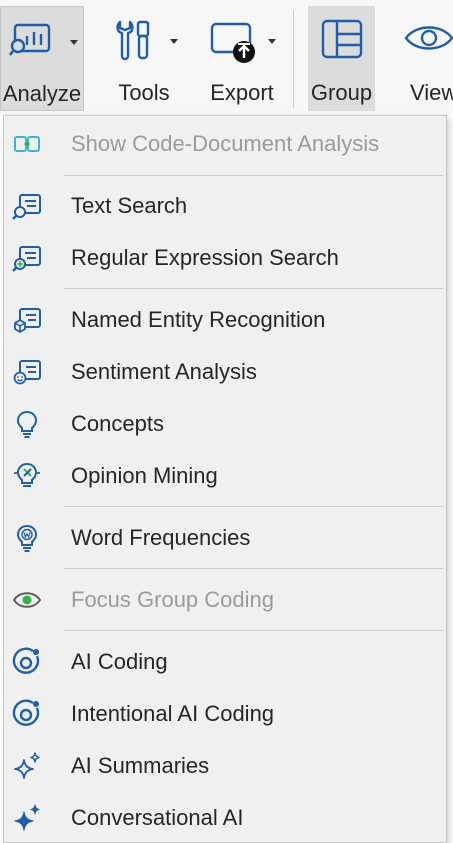  I want to click on named-entity-icon, so click(27, 321).